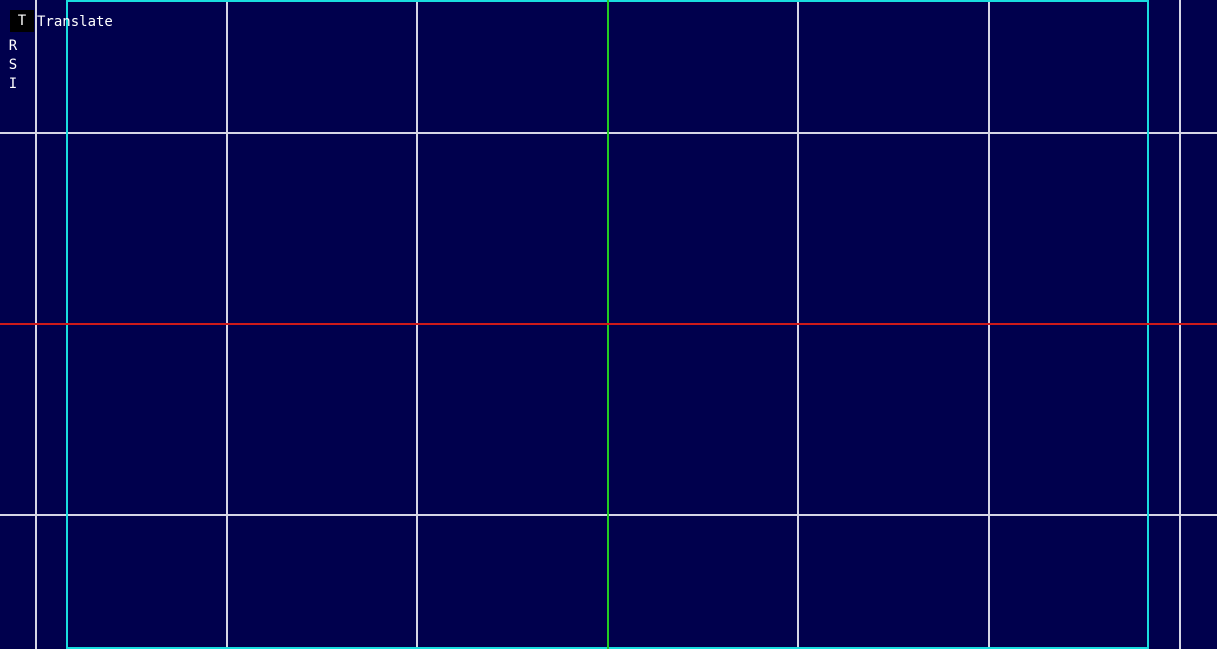 This screenshot has width=1217, height=649. Describe the element at coordinates (75, 22) in the screenshot. I see `active-tool-label: Translate` at that location.